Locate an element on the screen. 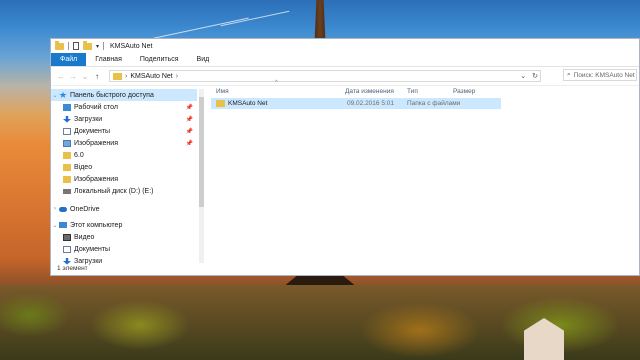 The image size is (640, 360). nav-item-video-folder: Відео is located at coordinates (124, 167).